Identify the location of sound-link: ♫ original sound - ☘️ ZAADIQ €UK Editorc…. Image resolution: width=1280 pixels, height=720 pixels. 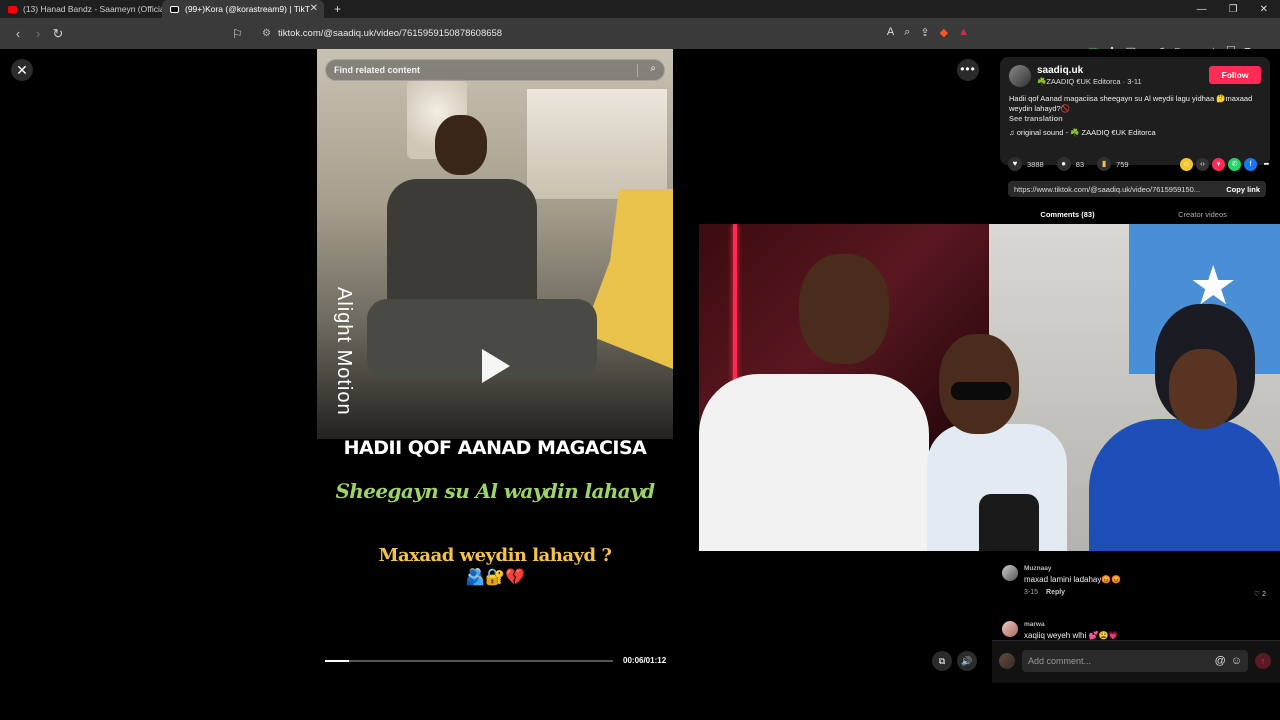
(1082, 132).